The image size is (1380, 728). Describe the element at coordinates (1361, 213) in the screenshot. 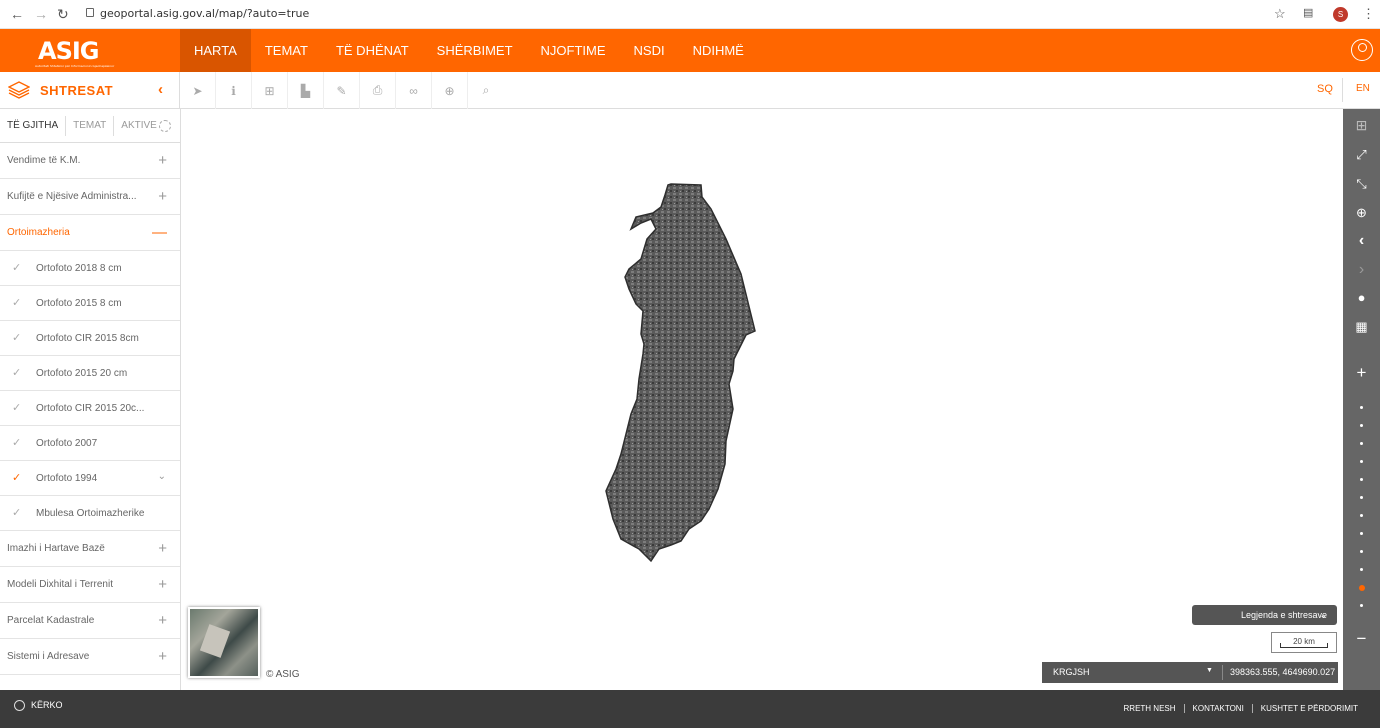

I see `zoom-area-icon: ⊕` at that location.